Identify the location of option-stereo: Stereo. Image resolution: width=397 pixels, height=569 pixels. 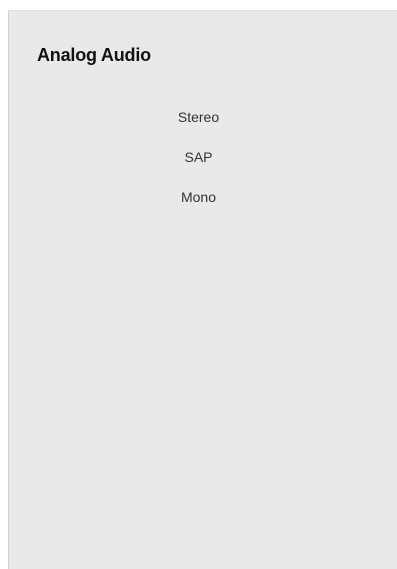
(203, 127).